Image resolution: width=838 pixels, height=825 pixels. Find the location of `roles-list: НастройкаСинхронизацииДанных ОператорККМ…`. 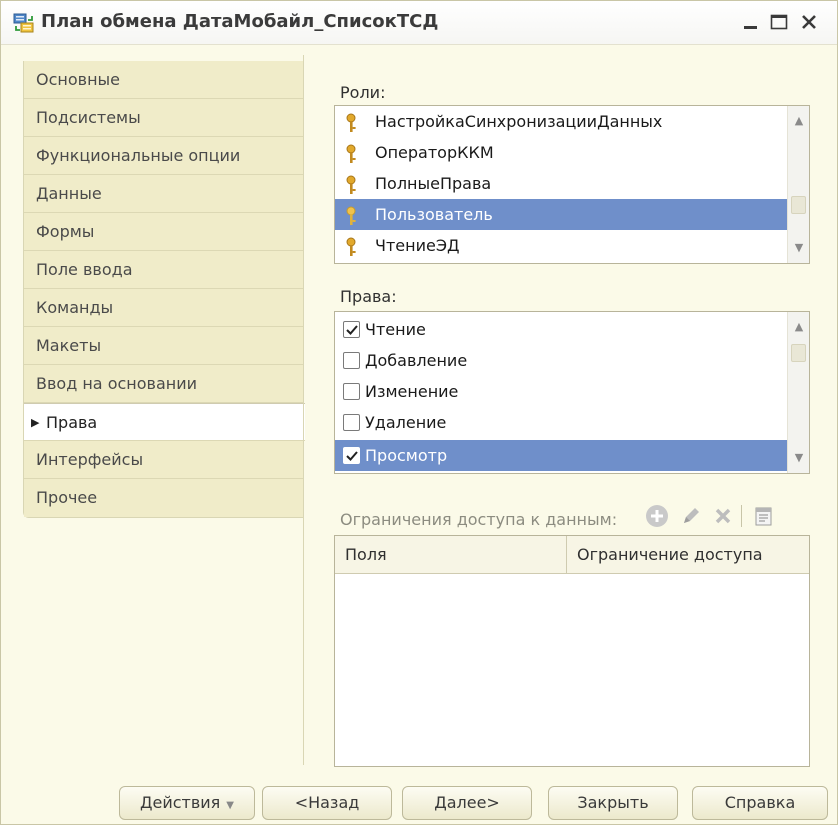

roles-list: НастройкаСинхронизацииДанных ОператорККМ… is located at coordinates (572, 184).